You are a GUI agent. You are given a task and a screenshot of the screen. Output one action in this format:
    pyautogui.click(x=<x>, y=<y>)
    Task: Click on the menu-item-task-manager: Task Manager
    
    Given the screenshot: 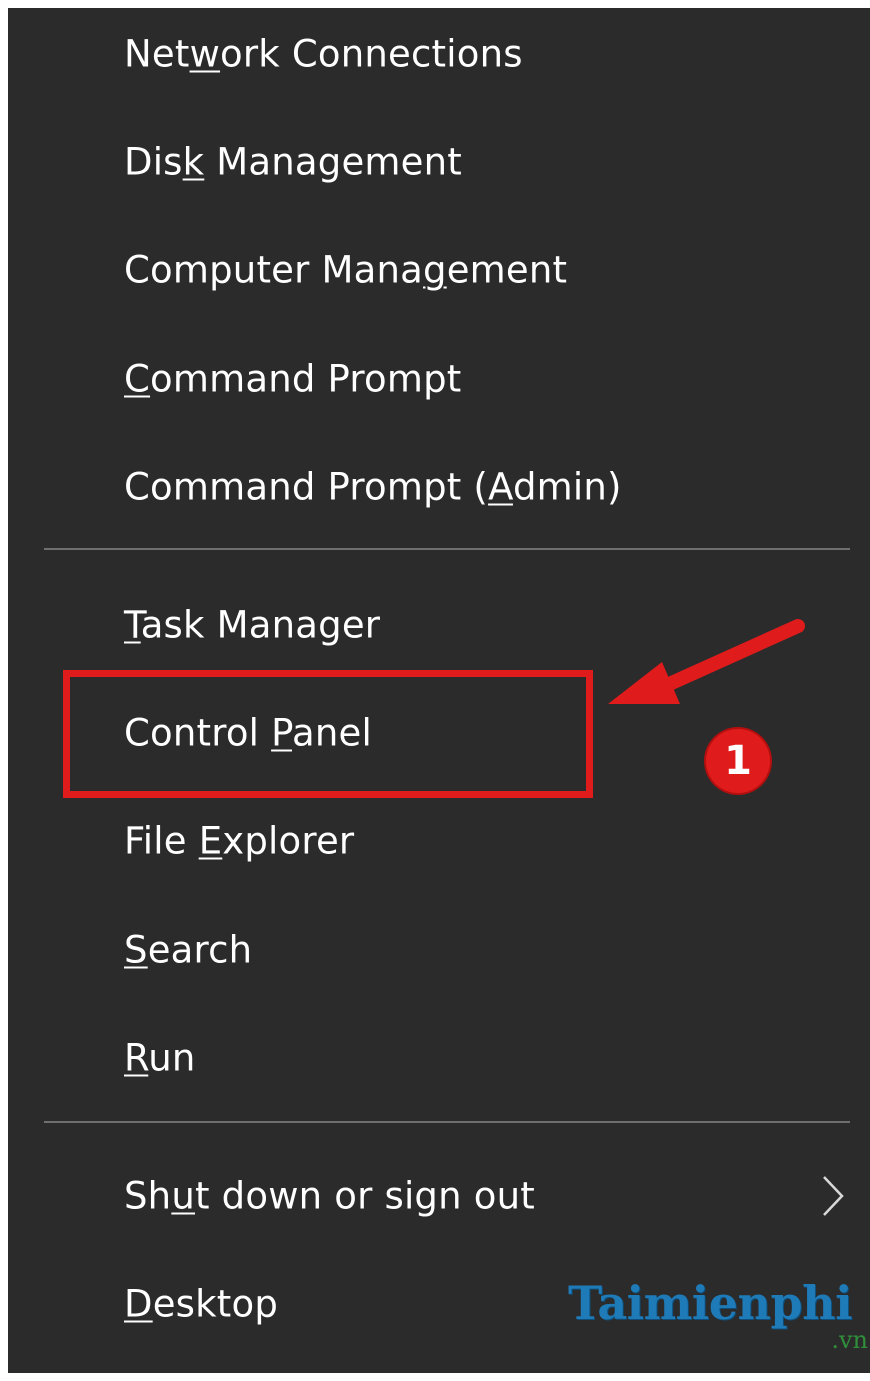 What is the action you would take?
    pyautogui.click(x=439, y=625)
    